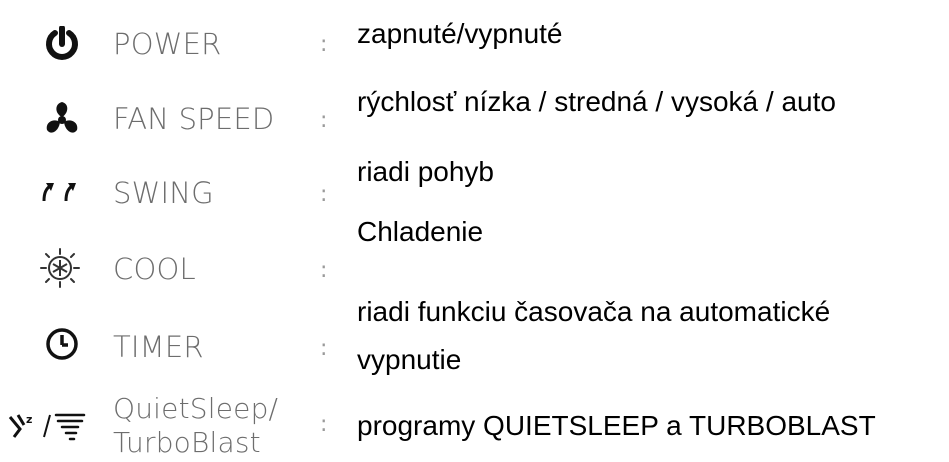 The height and width of the screenshot is (462, 949). What do you see at coordinates (194, 119) in the screenshot?
I see `fan-speed-label: FAN SPEED` at bounding box center [194, 119].